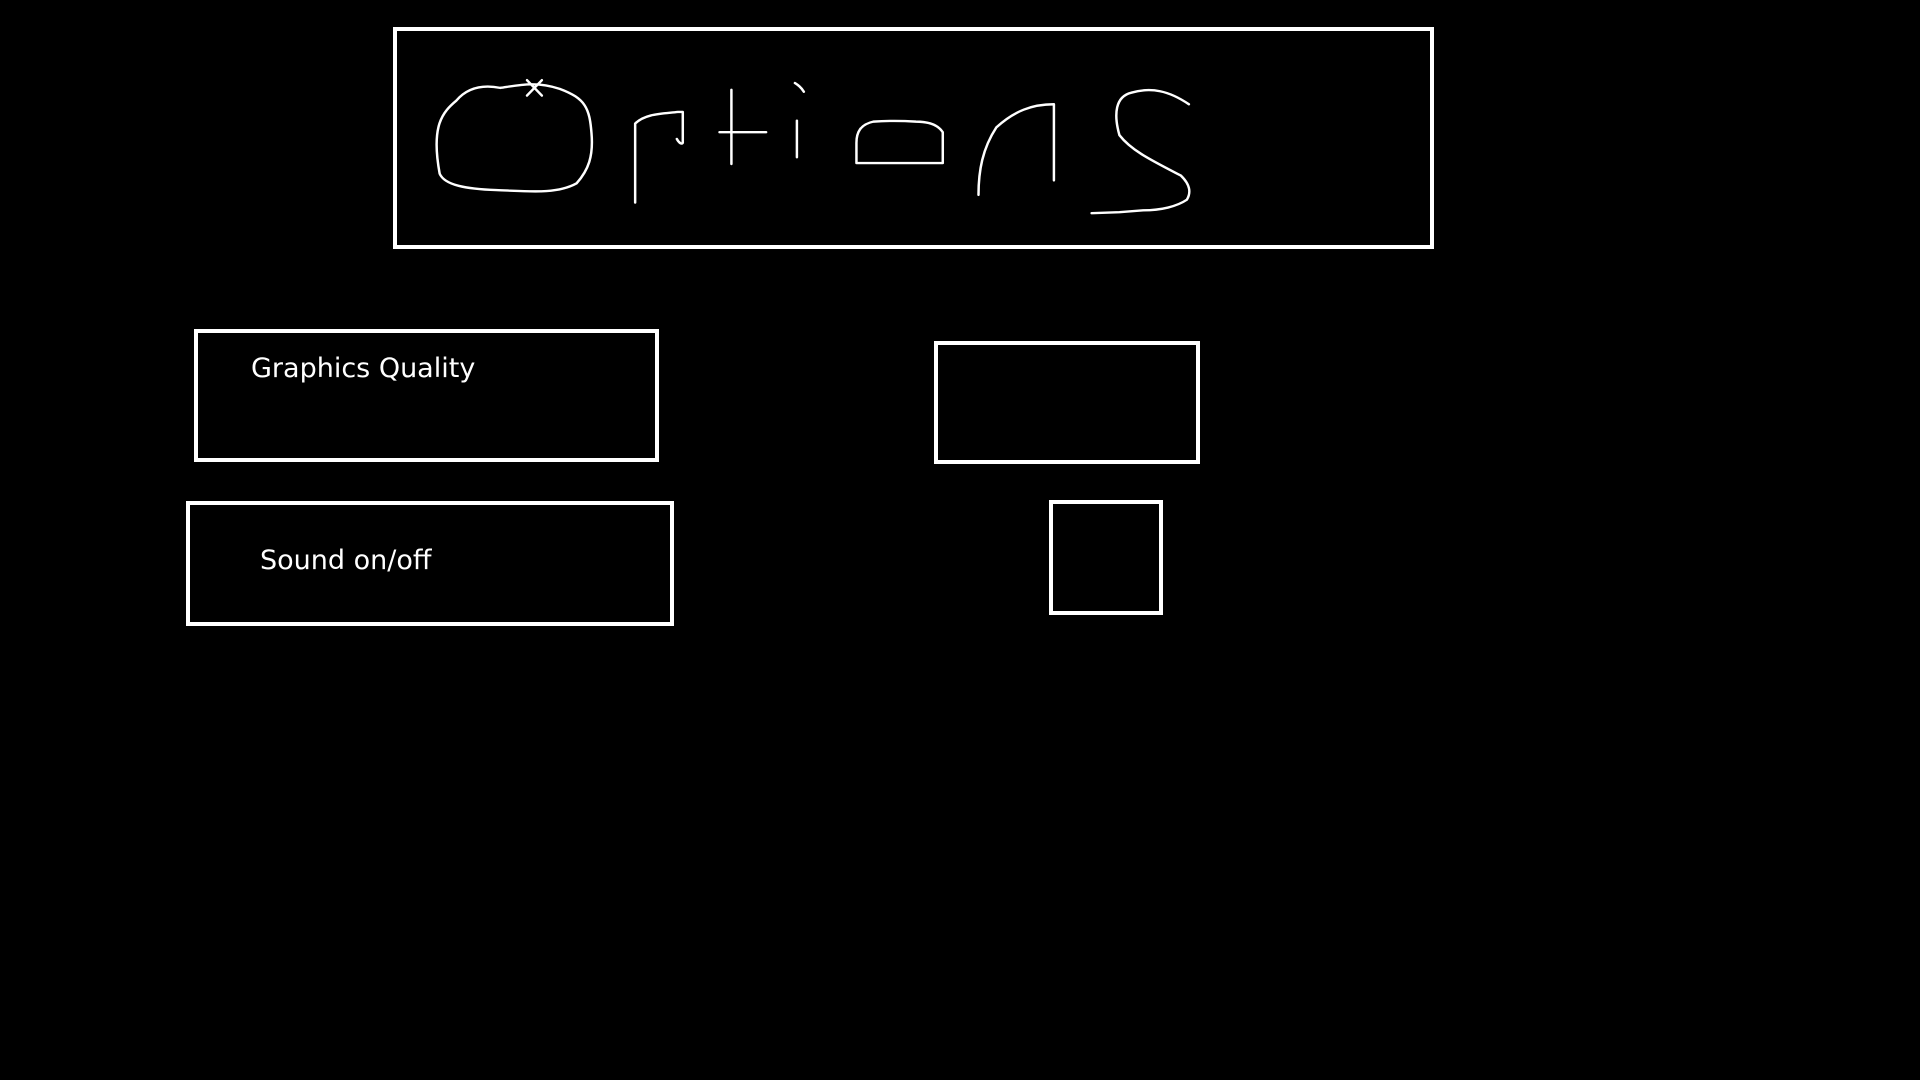 This screenshot has width=1920, height=1080. Describe the element at coordinates (1140, 151) in the screenshot. I see `title-letter-s` at that location.